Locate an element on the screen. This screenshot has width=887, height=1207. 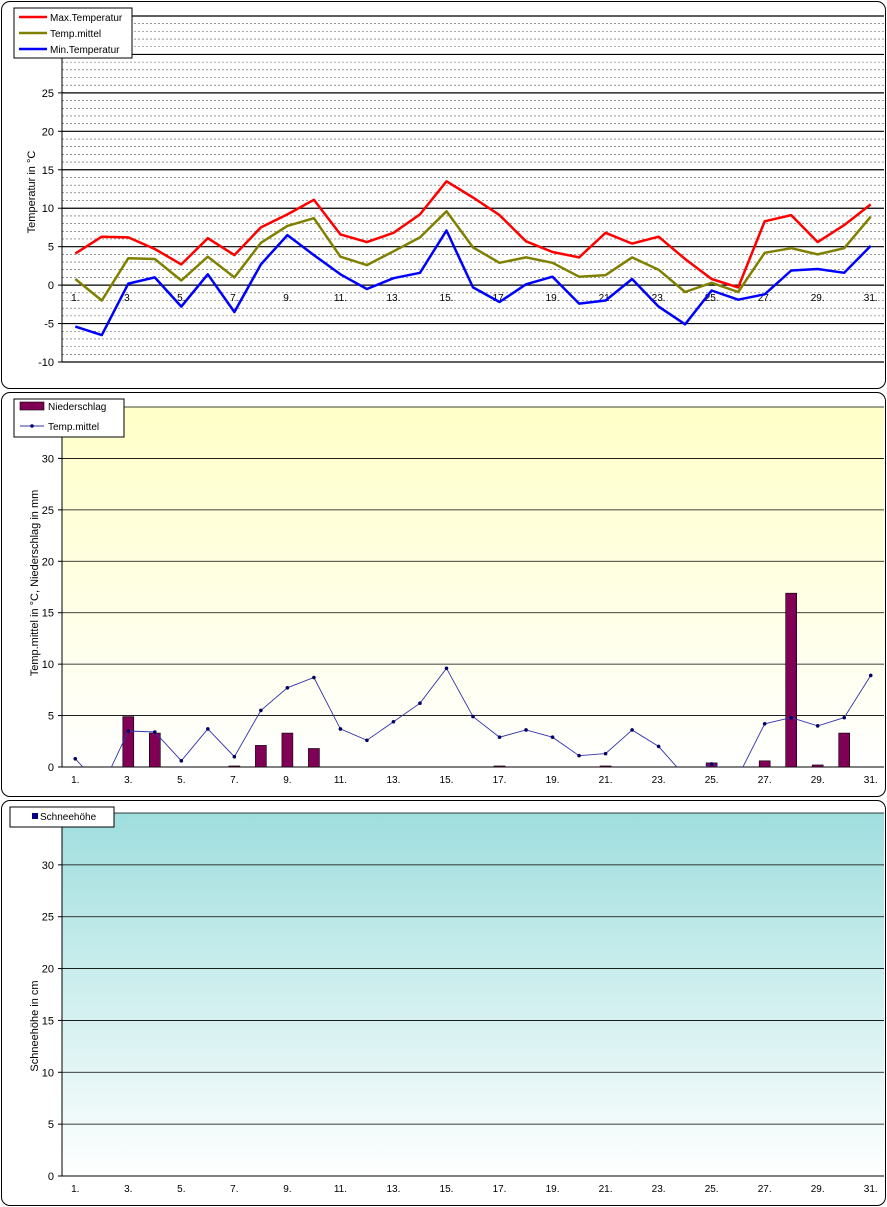
x-tick-label: 9. is located at coordinates (287, 780).